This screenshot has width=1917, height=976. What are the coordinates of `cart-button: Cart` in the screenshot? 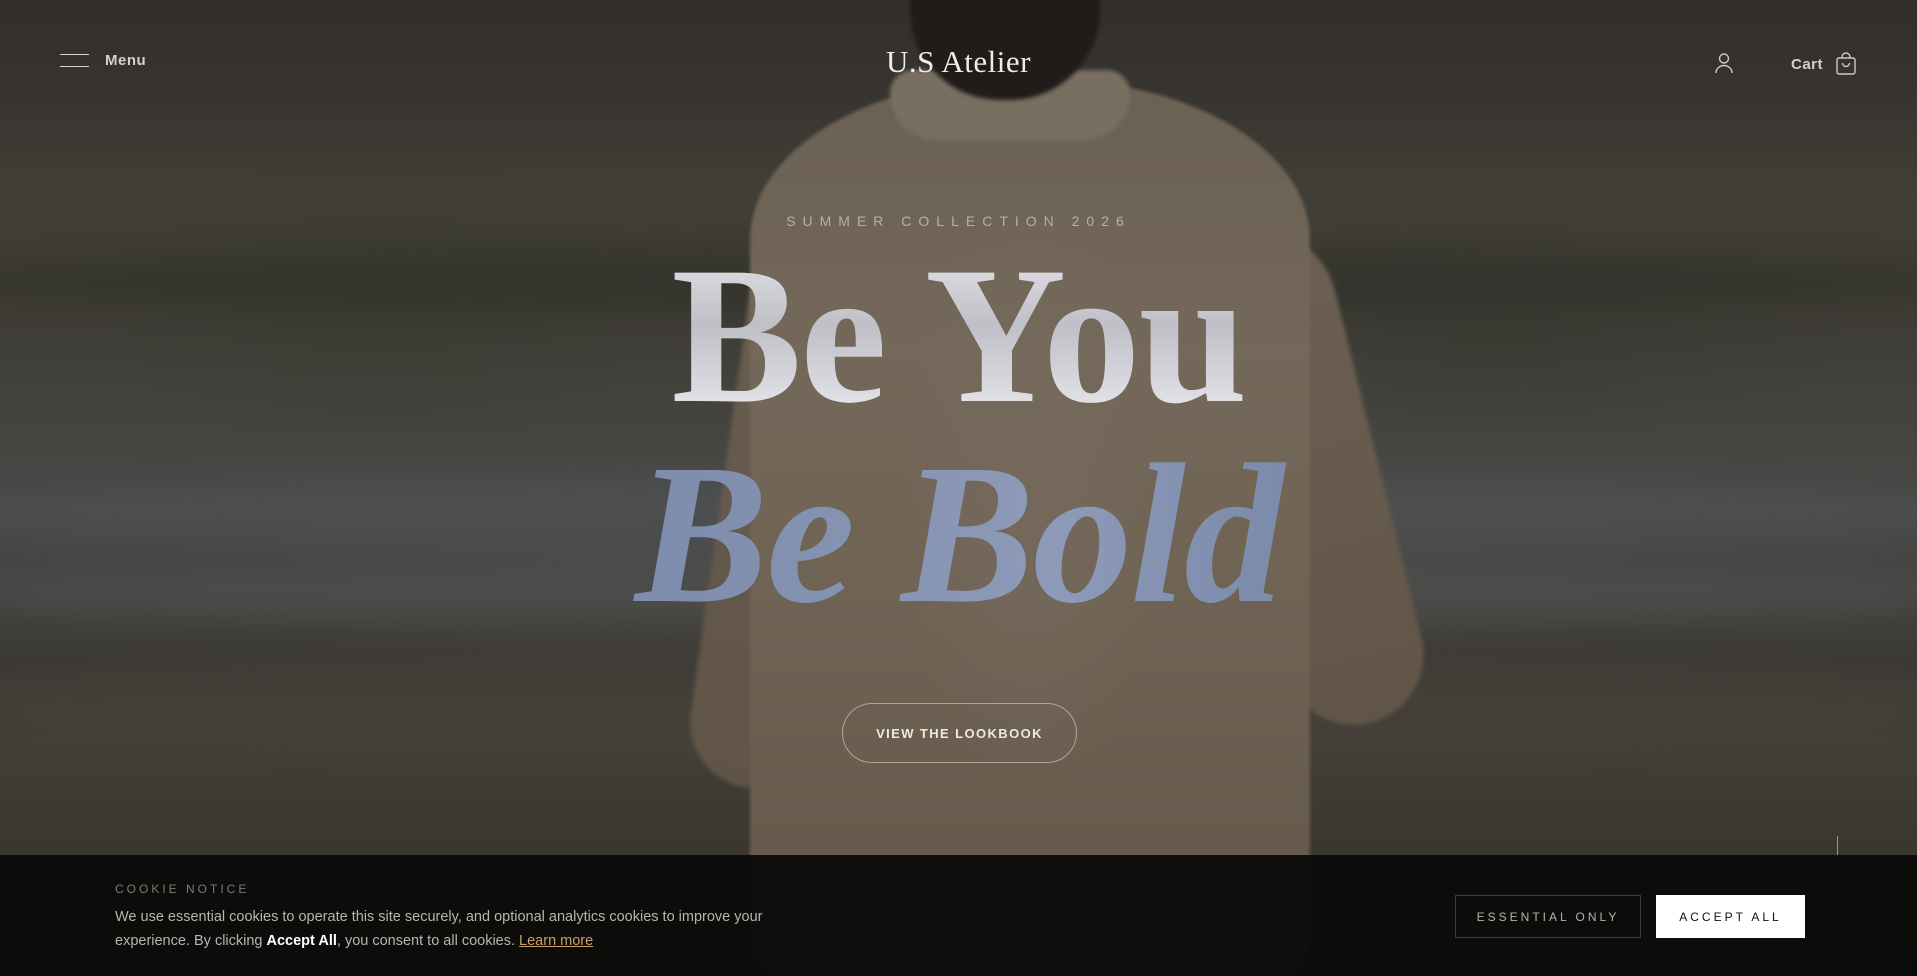 It's located at (1824, 64).